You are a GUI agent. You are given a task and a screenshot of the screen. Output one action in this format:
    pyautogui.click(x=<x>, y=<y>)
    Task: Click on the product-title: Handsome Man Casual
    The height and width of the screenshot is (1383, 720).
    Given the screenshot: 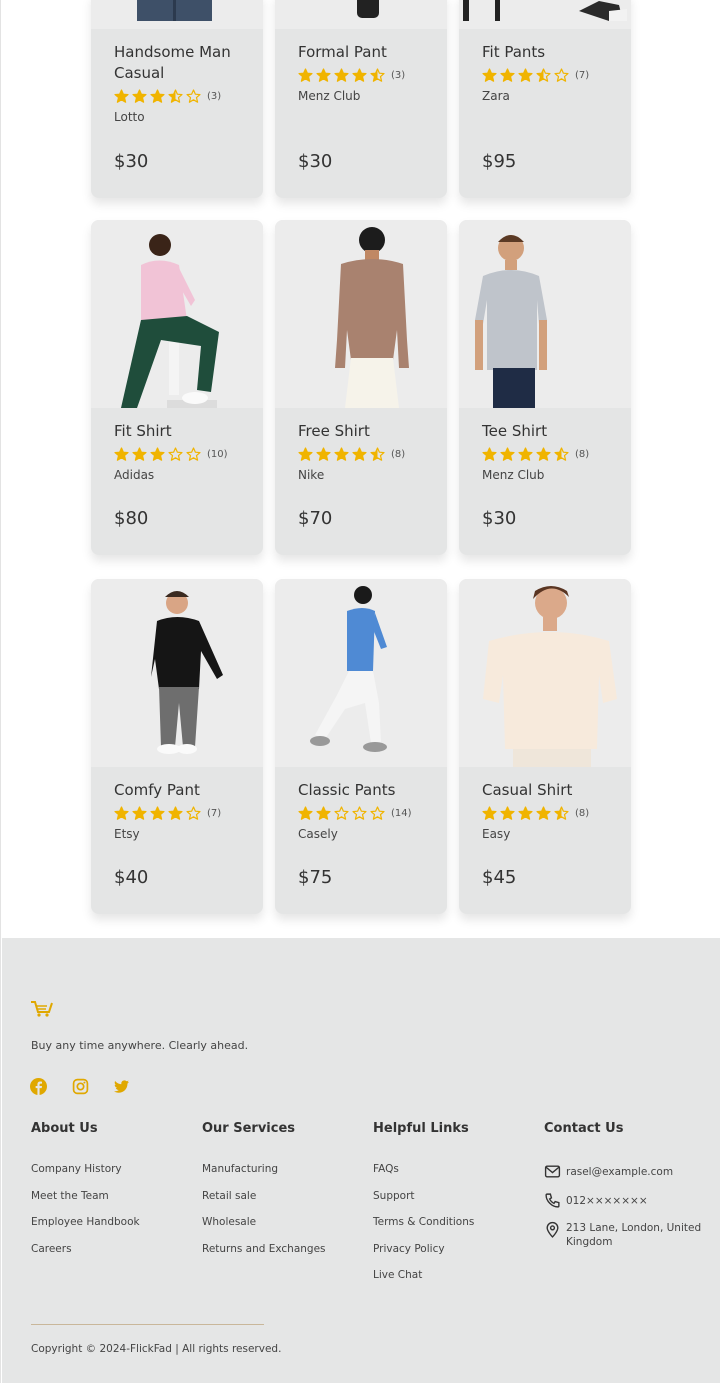 What is the action you would take?
    pyautogui.click(x=179, y=56)
    